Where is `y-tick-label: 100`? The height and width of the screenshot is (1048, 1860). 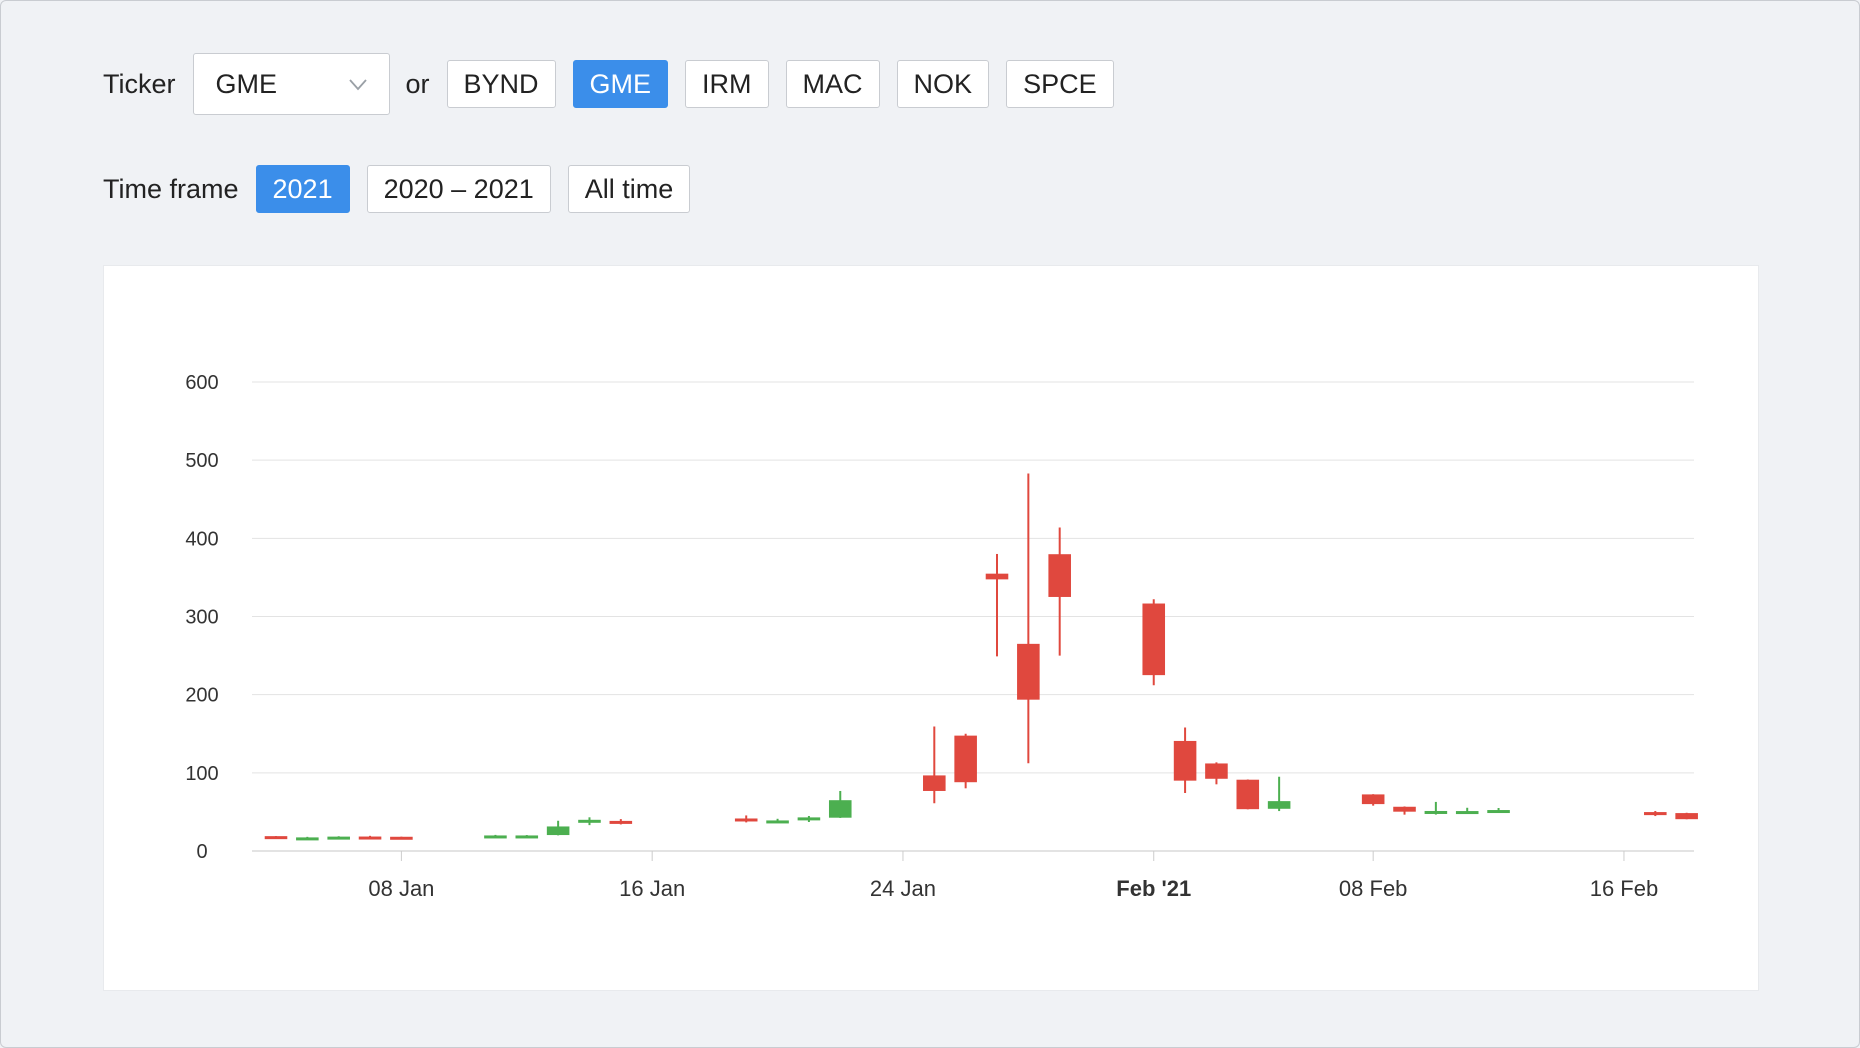
y-tick-label: 100 is located at coordinates (201, 774).